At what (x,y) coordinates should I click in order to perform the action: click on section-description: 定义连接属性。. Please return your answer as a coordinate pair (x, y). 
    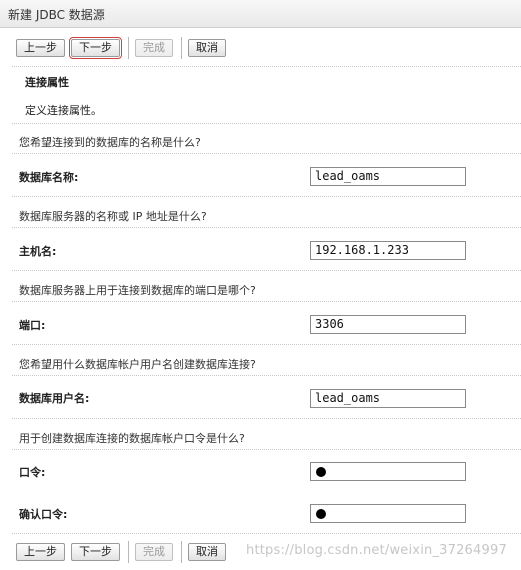
    Looking at the image, I should click on (63, 110).